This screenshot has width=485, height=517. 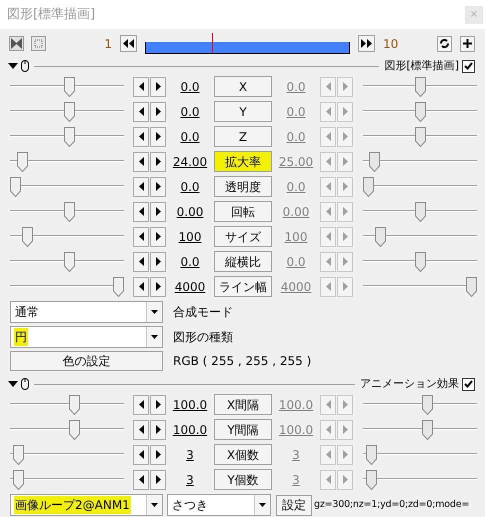 What do you see at coordinates (247, 48) in the screenshot?
I see `timeline-bar` at bounding box center [247, 48].